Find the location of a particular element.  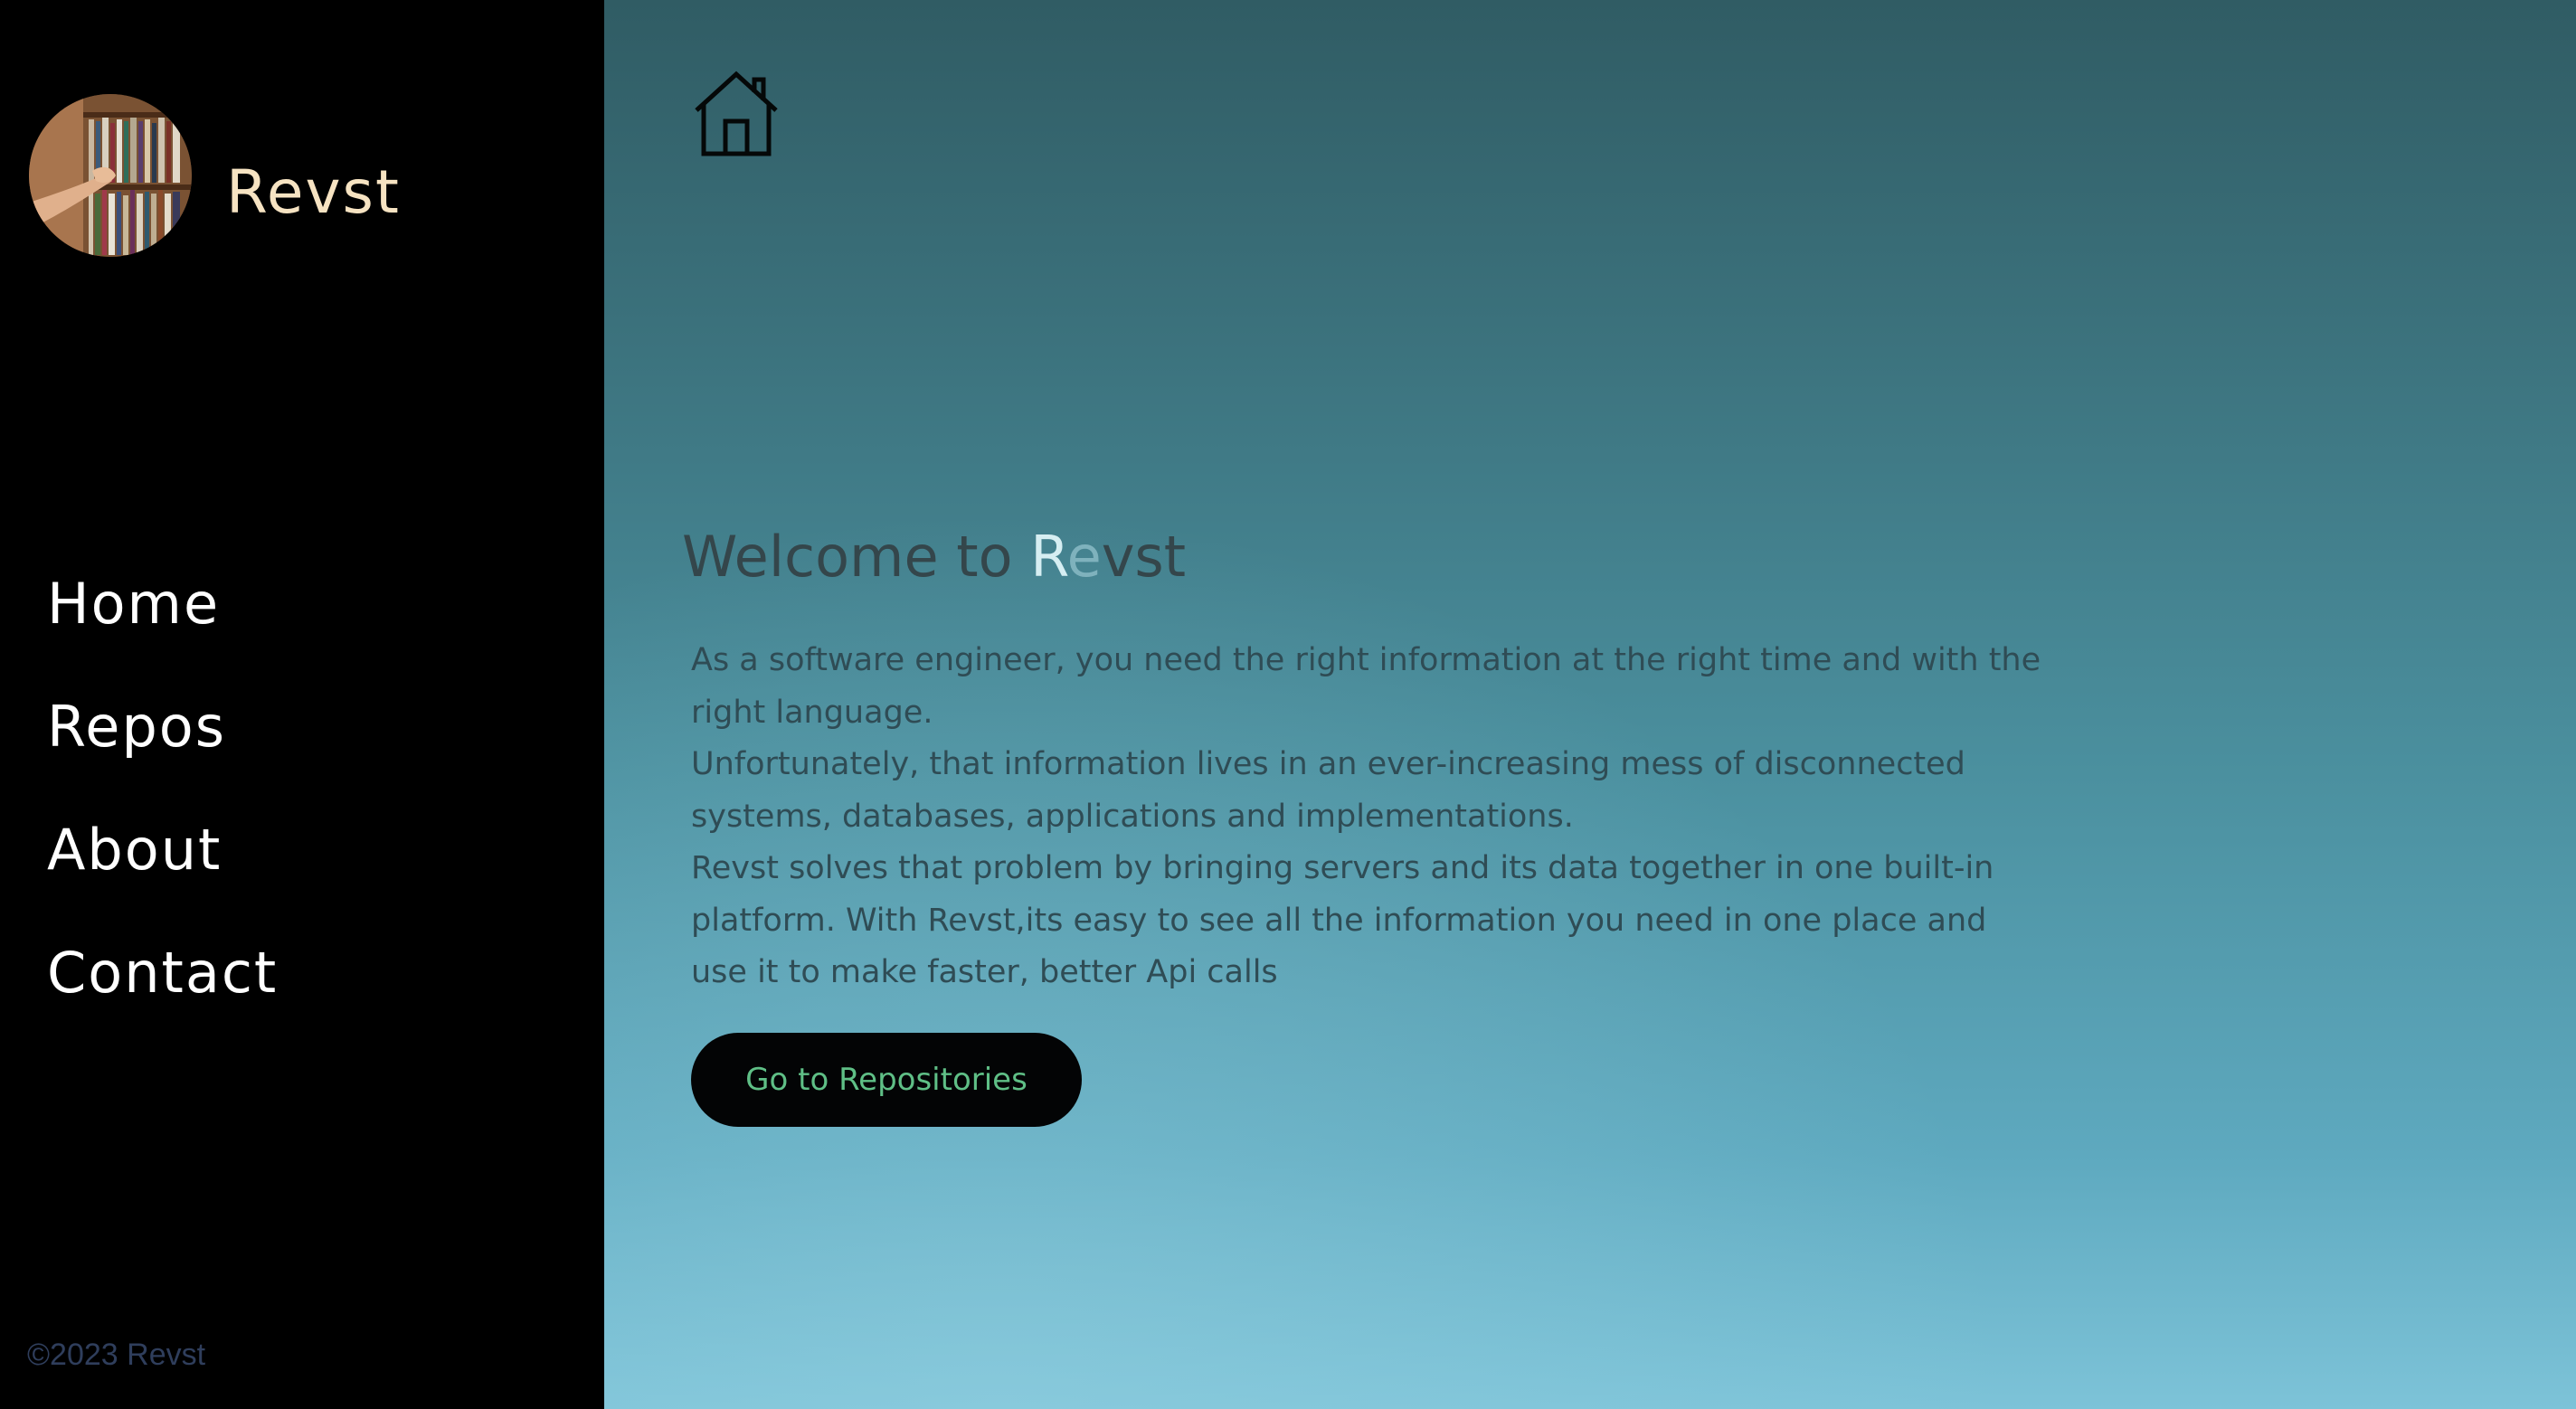

title-suffix: vst is located at coordinates (1144, 557).